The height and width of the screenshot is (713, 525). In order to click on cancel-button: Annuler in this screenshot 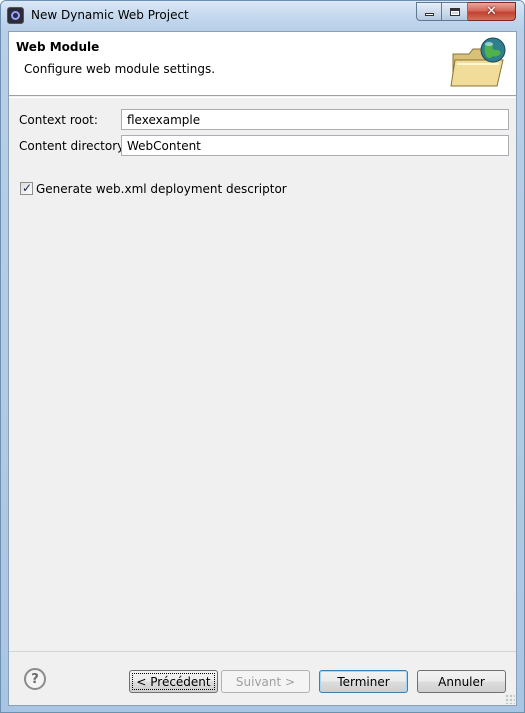, I will do `click(461, 681)`.